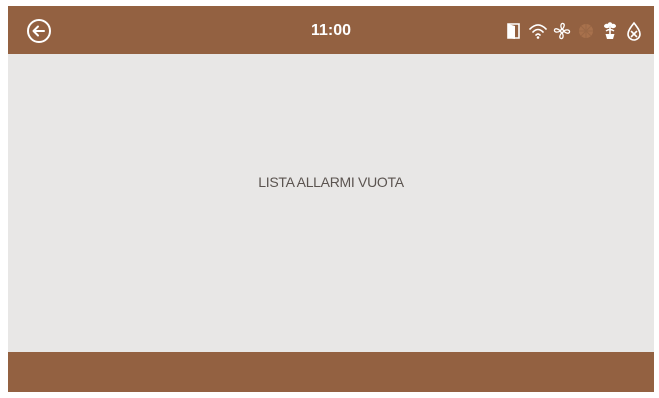 The image size is (659, 398). I want to click on door-icon, so click(514, 31).